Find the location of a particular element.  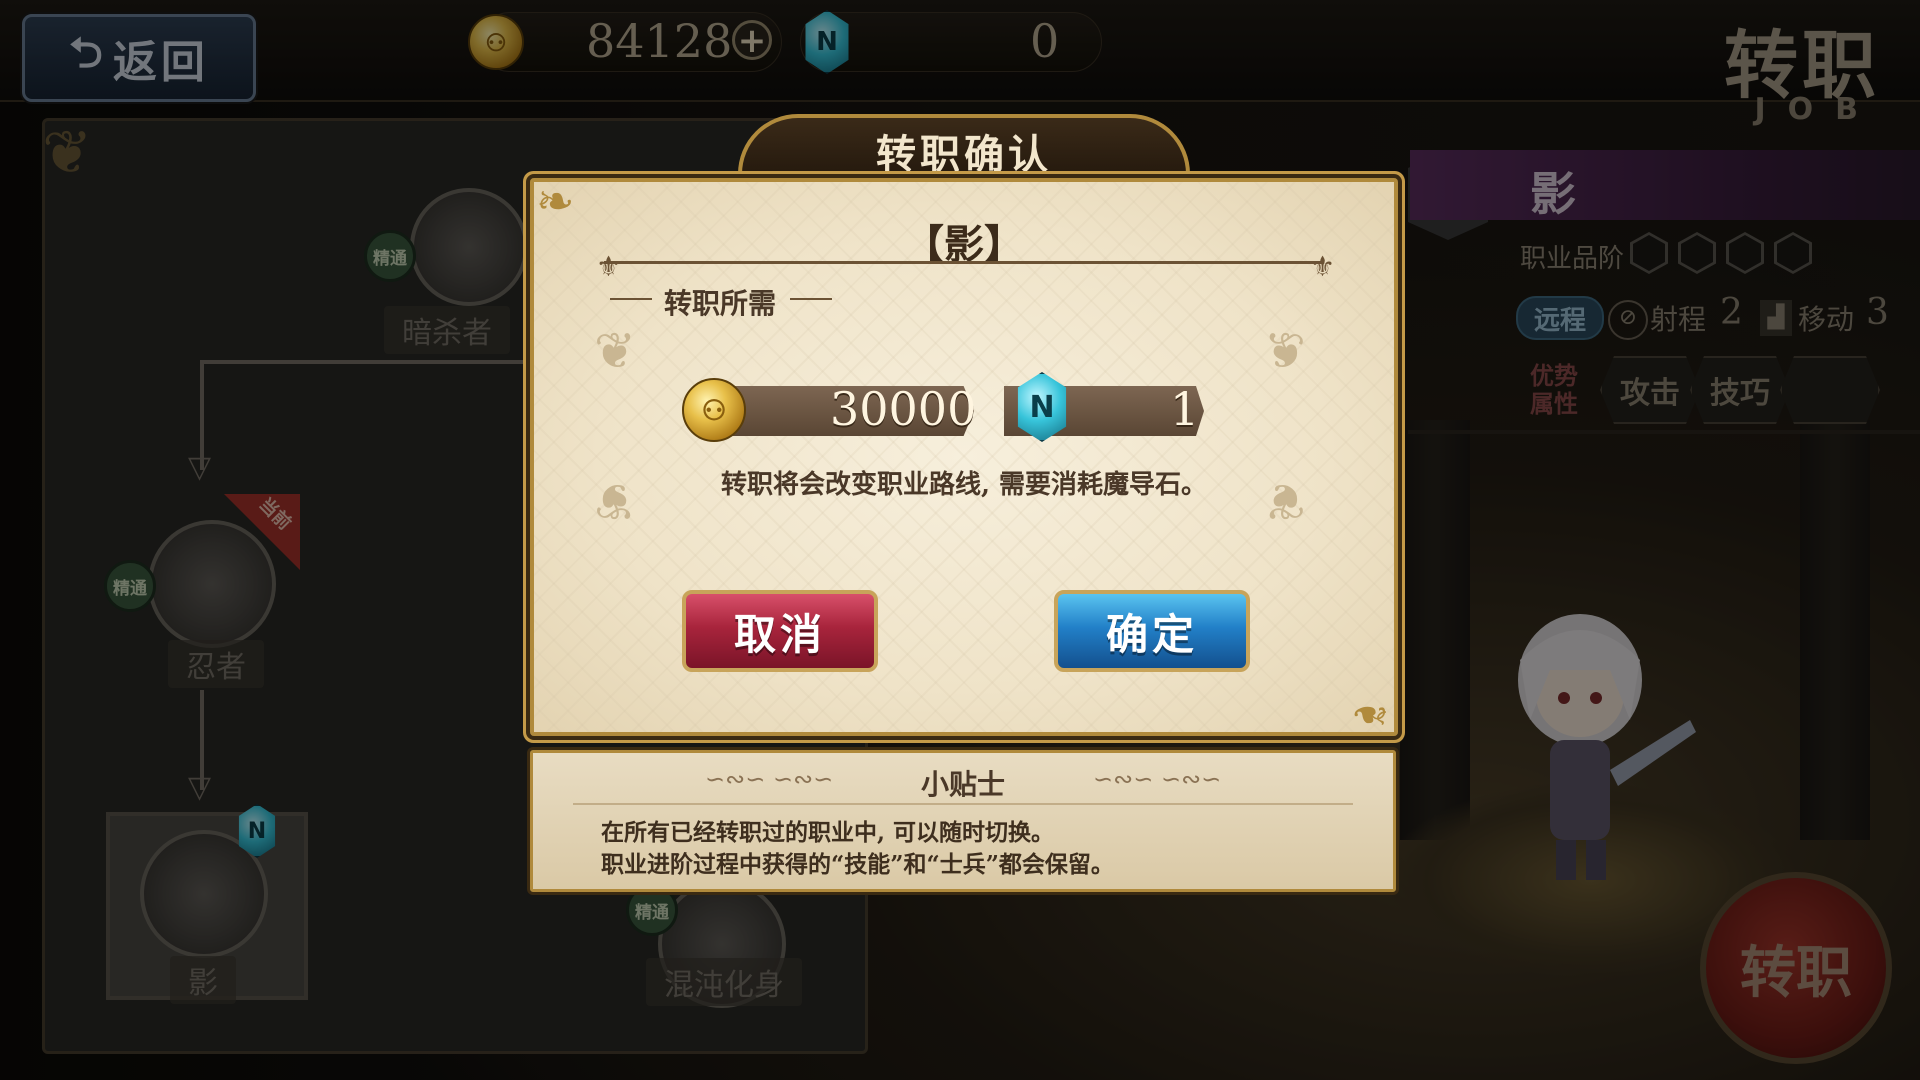

coin-cost: 30000 is located at coordinates (903, 409).